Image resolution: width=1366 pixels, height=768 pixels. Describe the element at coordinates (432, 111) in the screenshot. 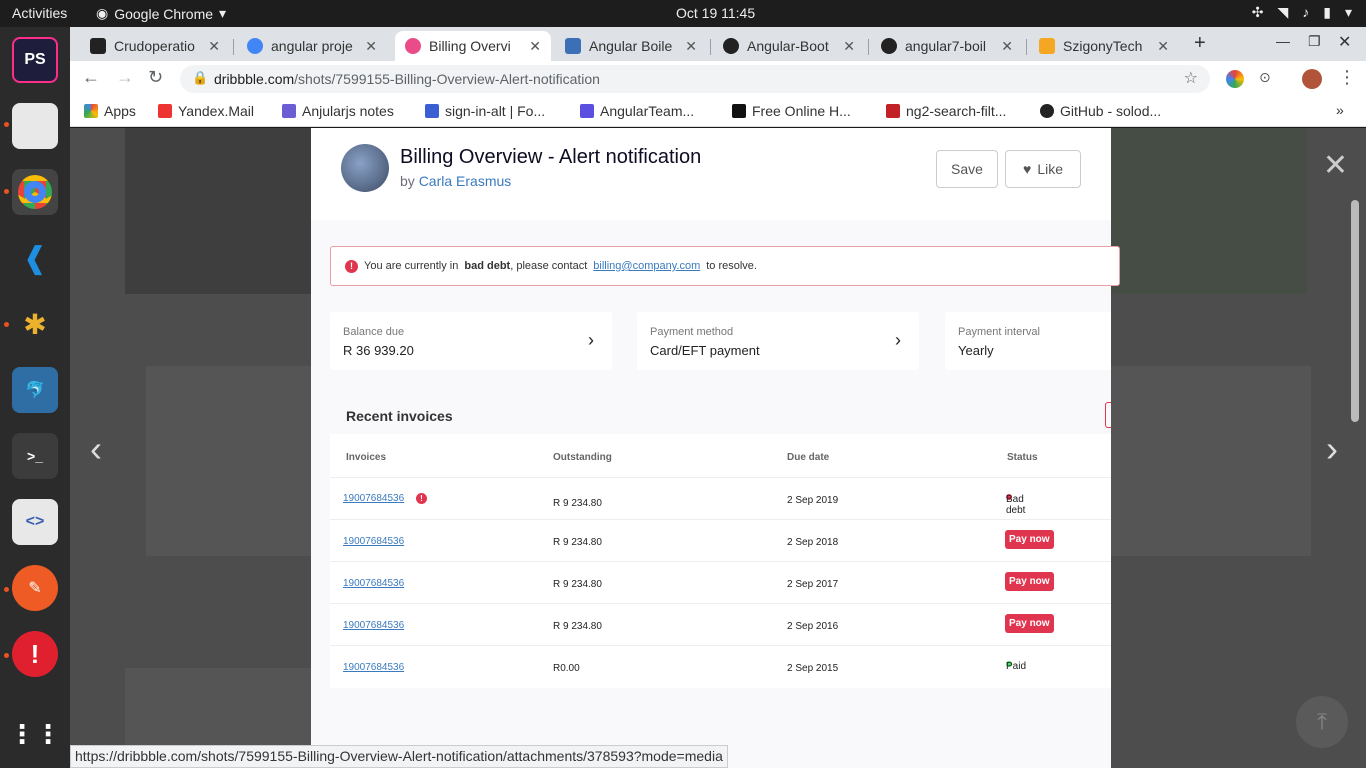

I see `flag-icon` at that location.